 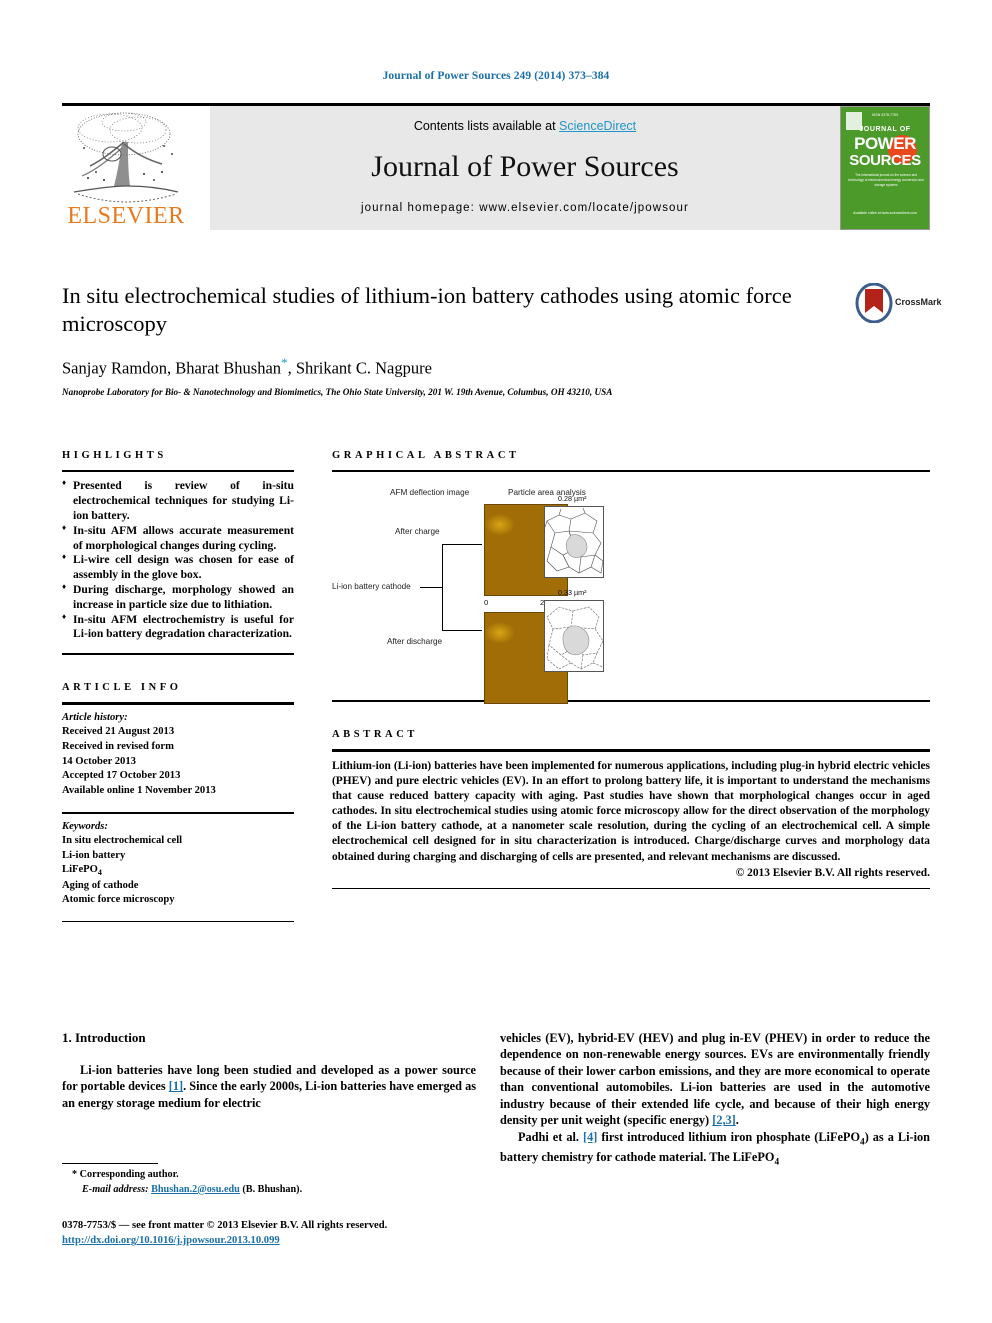 What do you see at coordinates (121, 776) in the screenshot?
I see `history-item: Accepted 17 October 2013` at bounding box center [121, 776].